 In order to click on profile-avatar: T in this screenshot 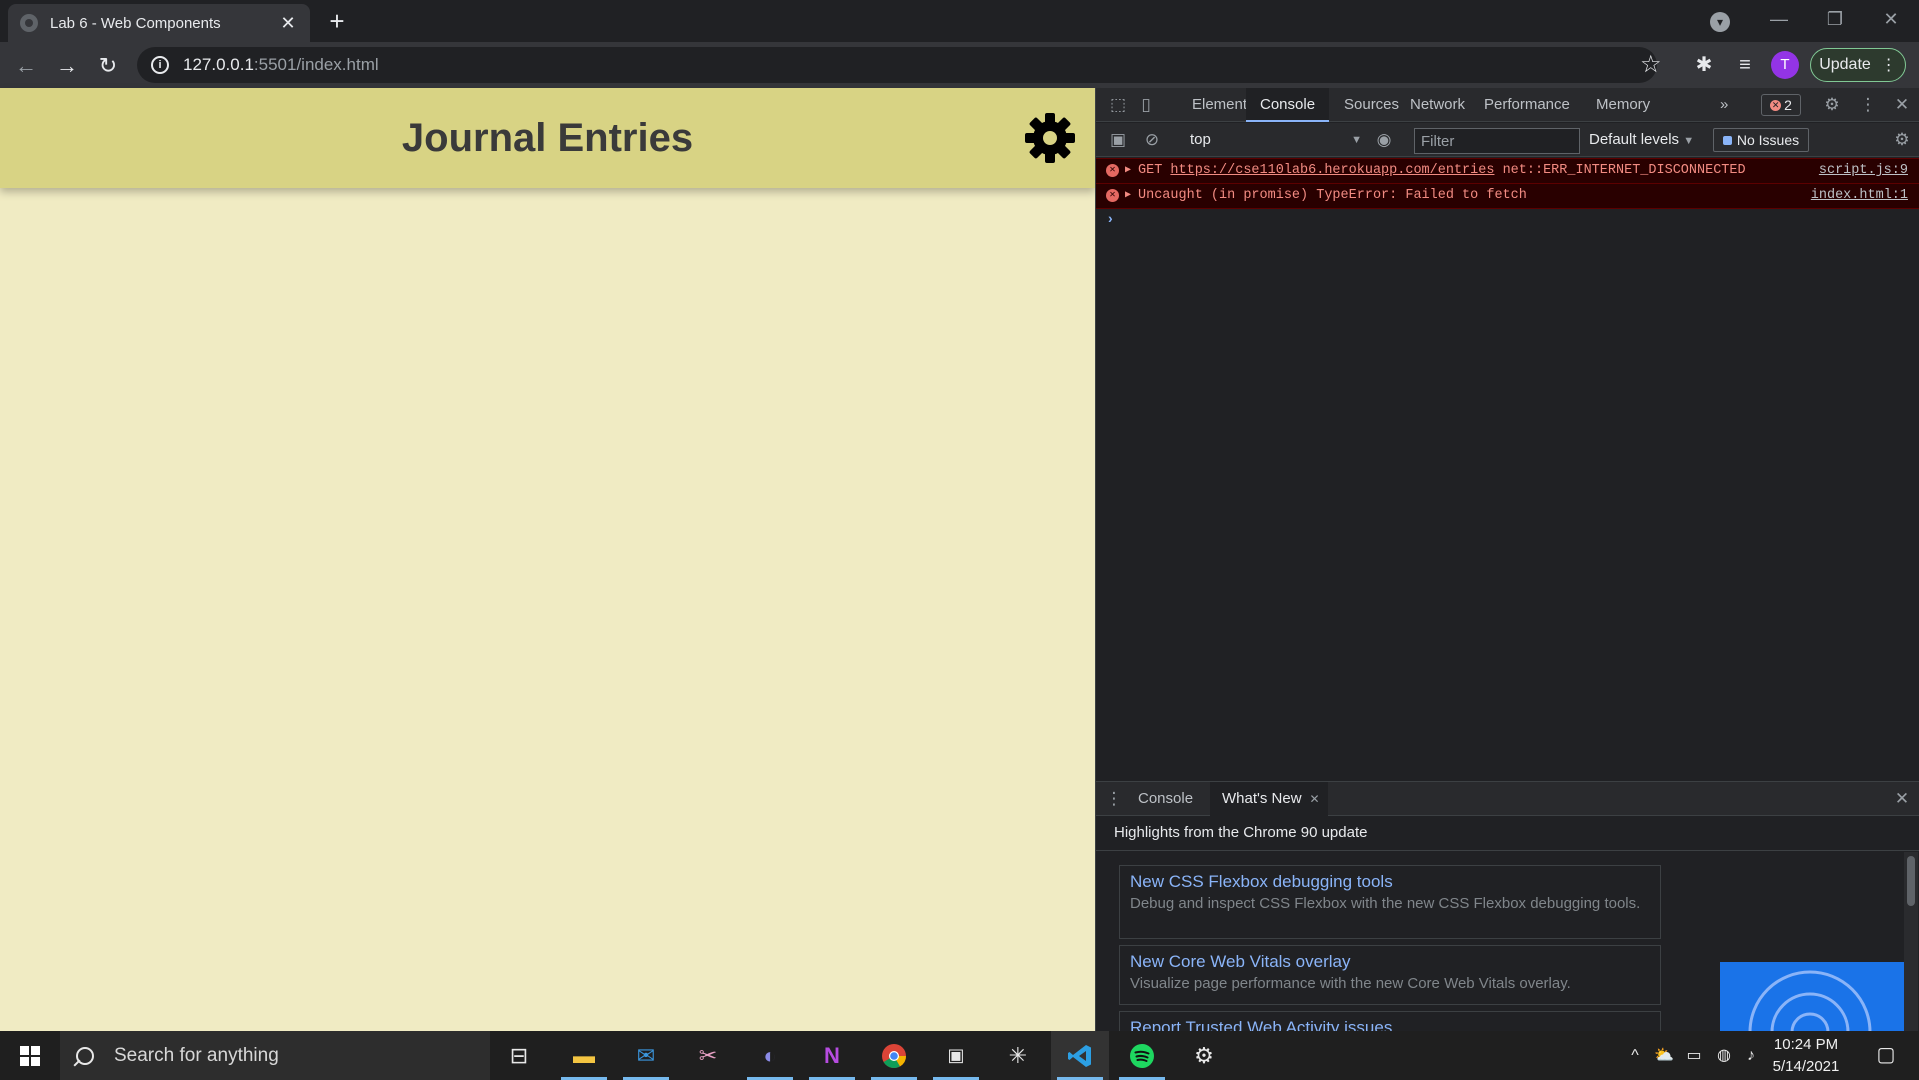, I will do `click(1785, 65)`.